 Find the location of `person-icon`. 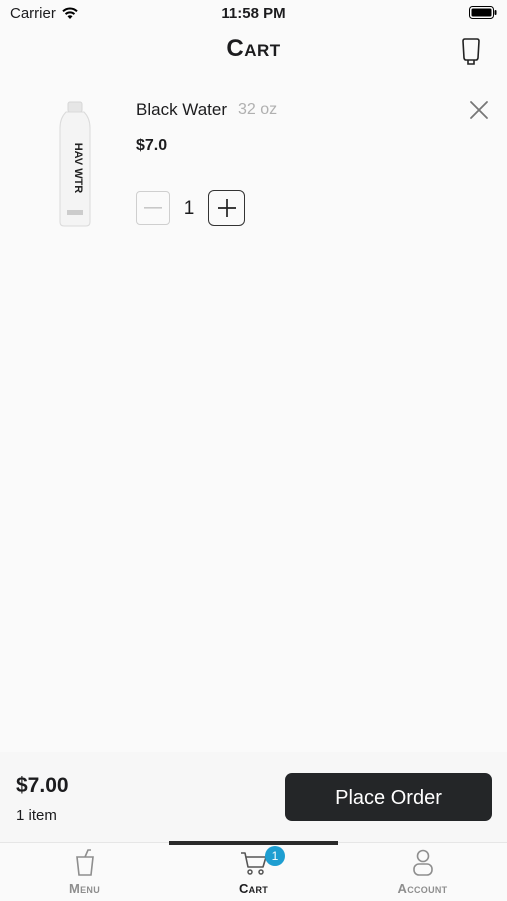

person-icon is located at coordinates (422, 862).